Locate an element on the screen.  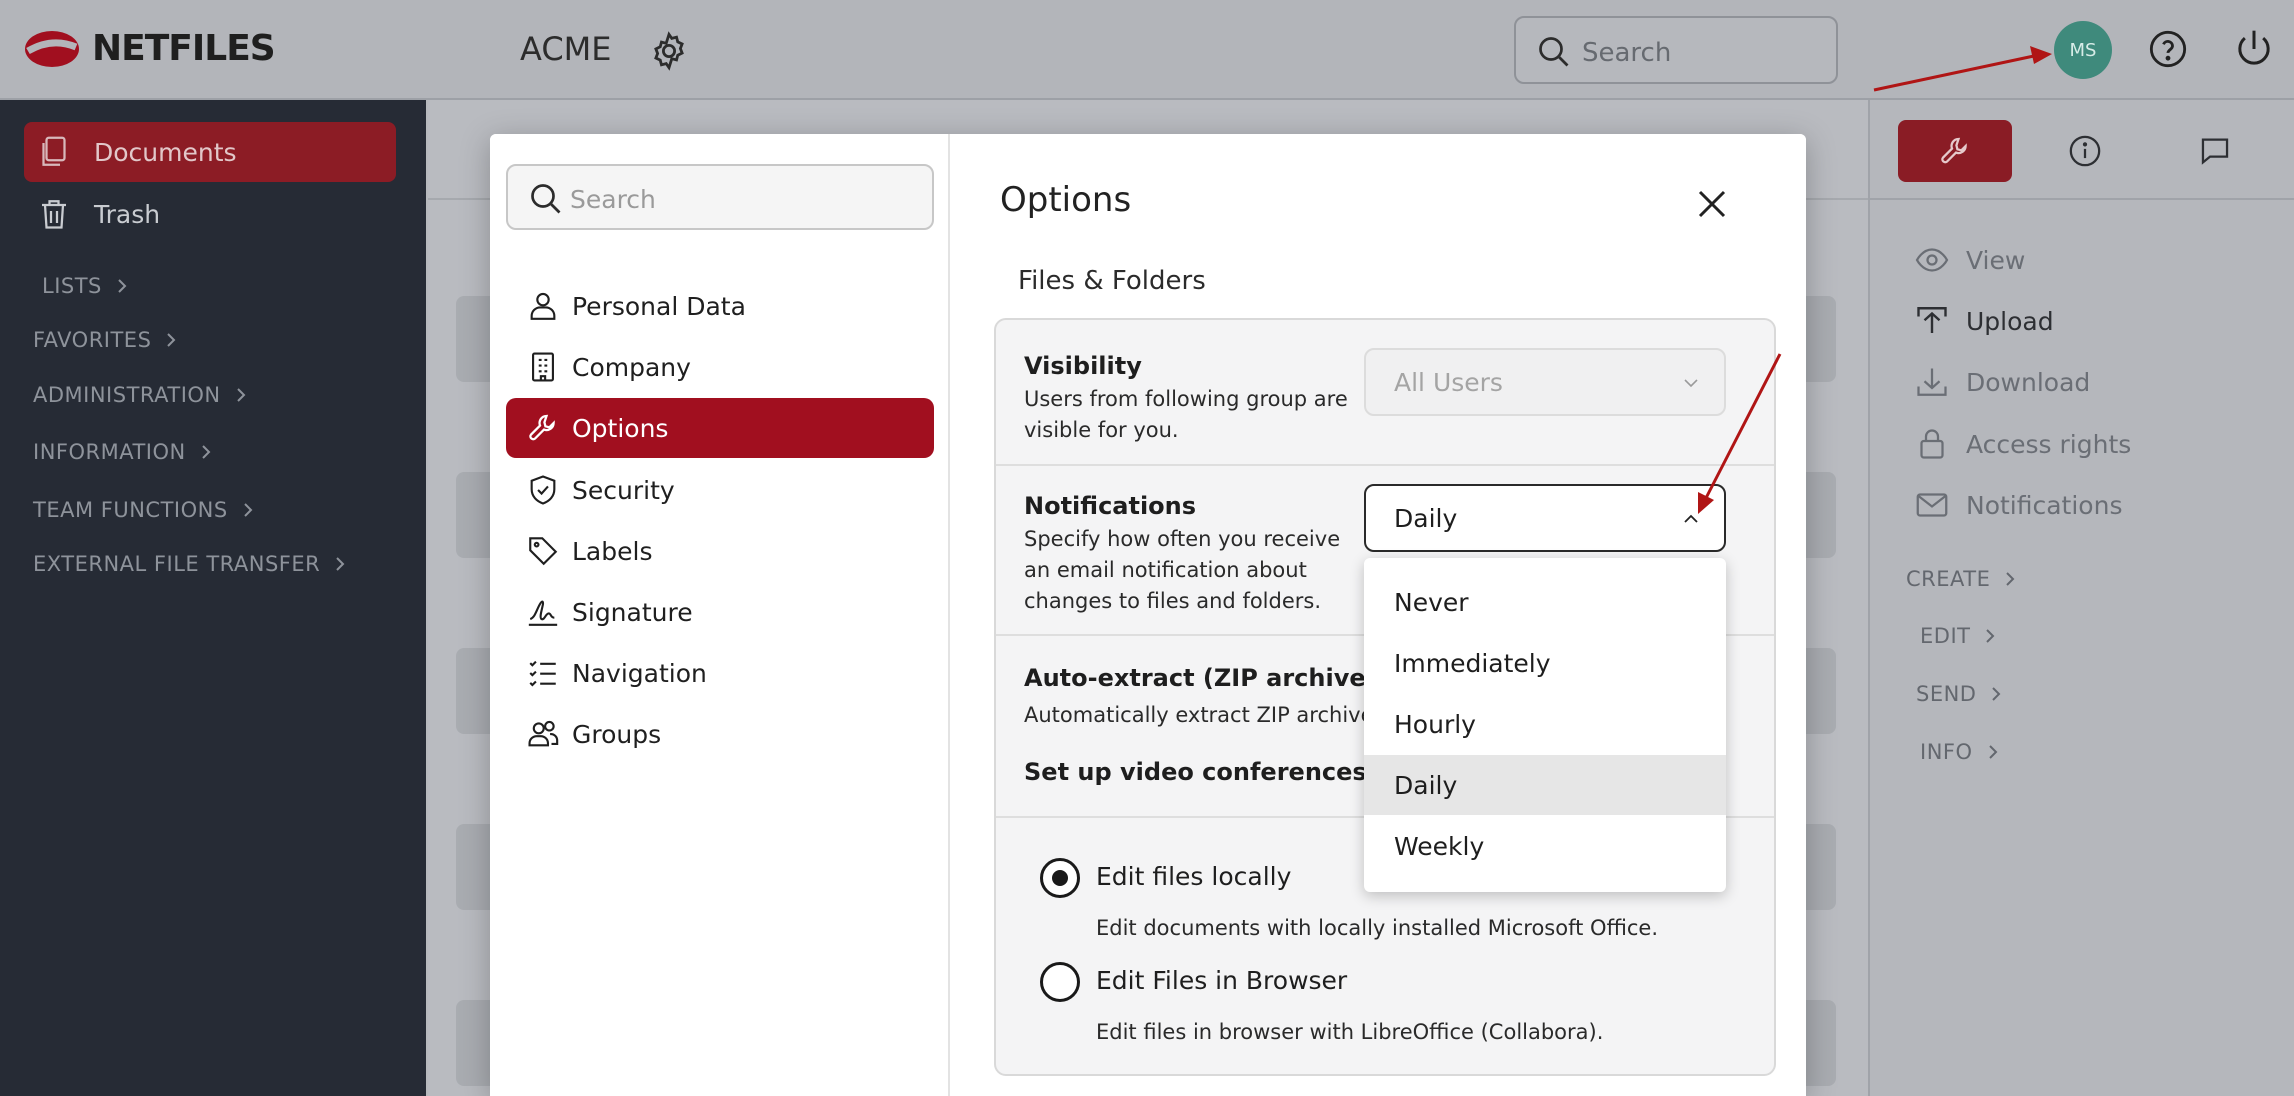
options-search-input: Search is located at coordinates (720, 197).